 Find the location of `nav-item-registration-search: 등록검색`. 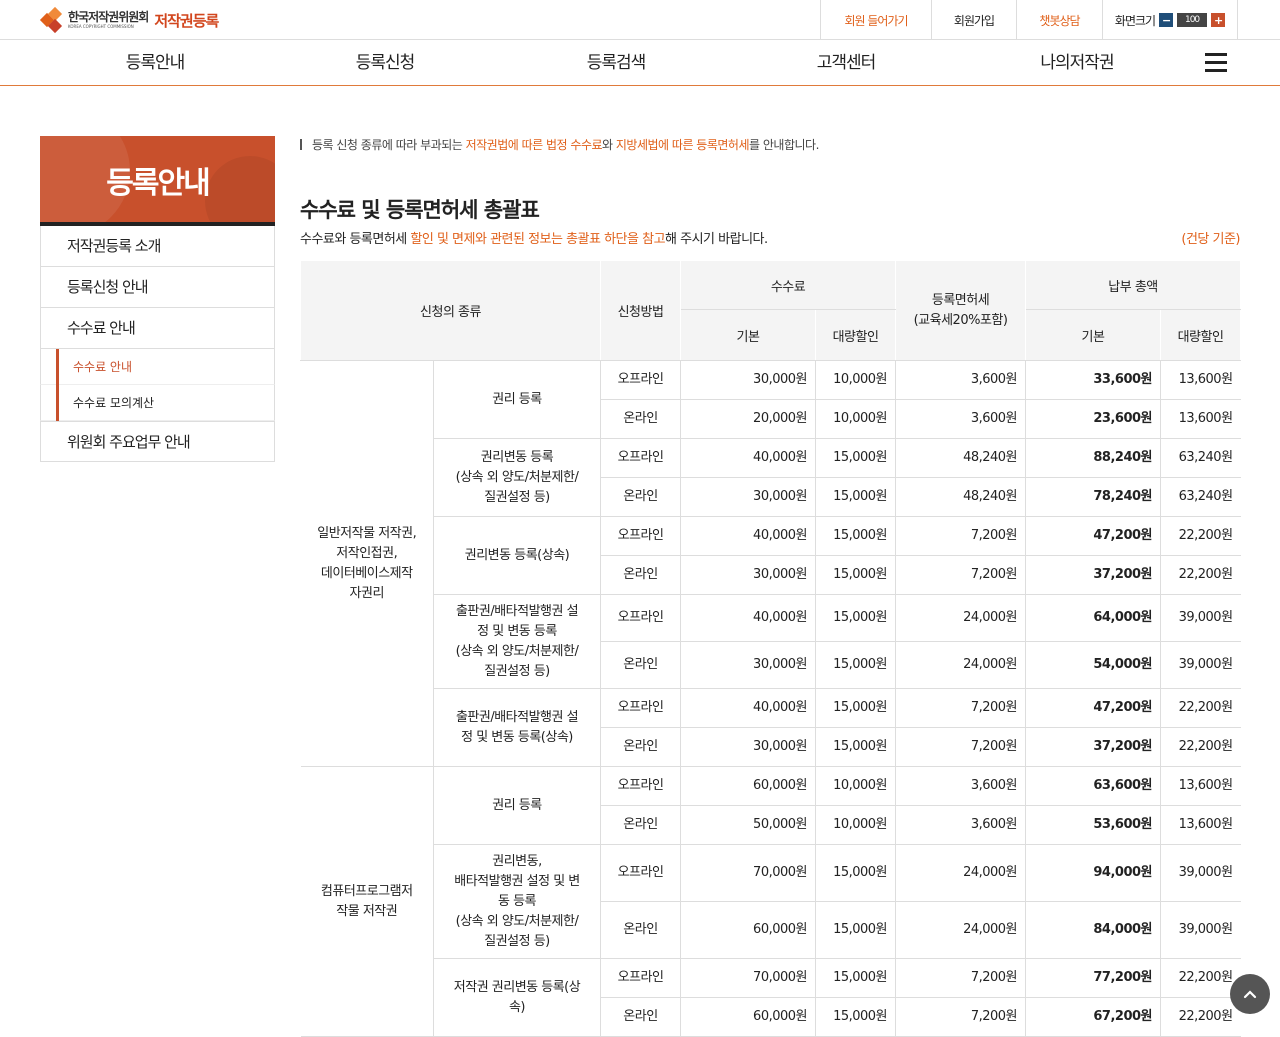

nav-item-registration-search: 등록검색 is located at coordinates (616, 63).